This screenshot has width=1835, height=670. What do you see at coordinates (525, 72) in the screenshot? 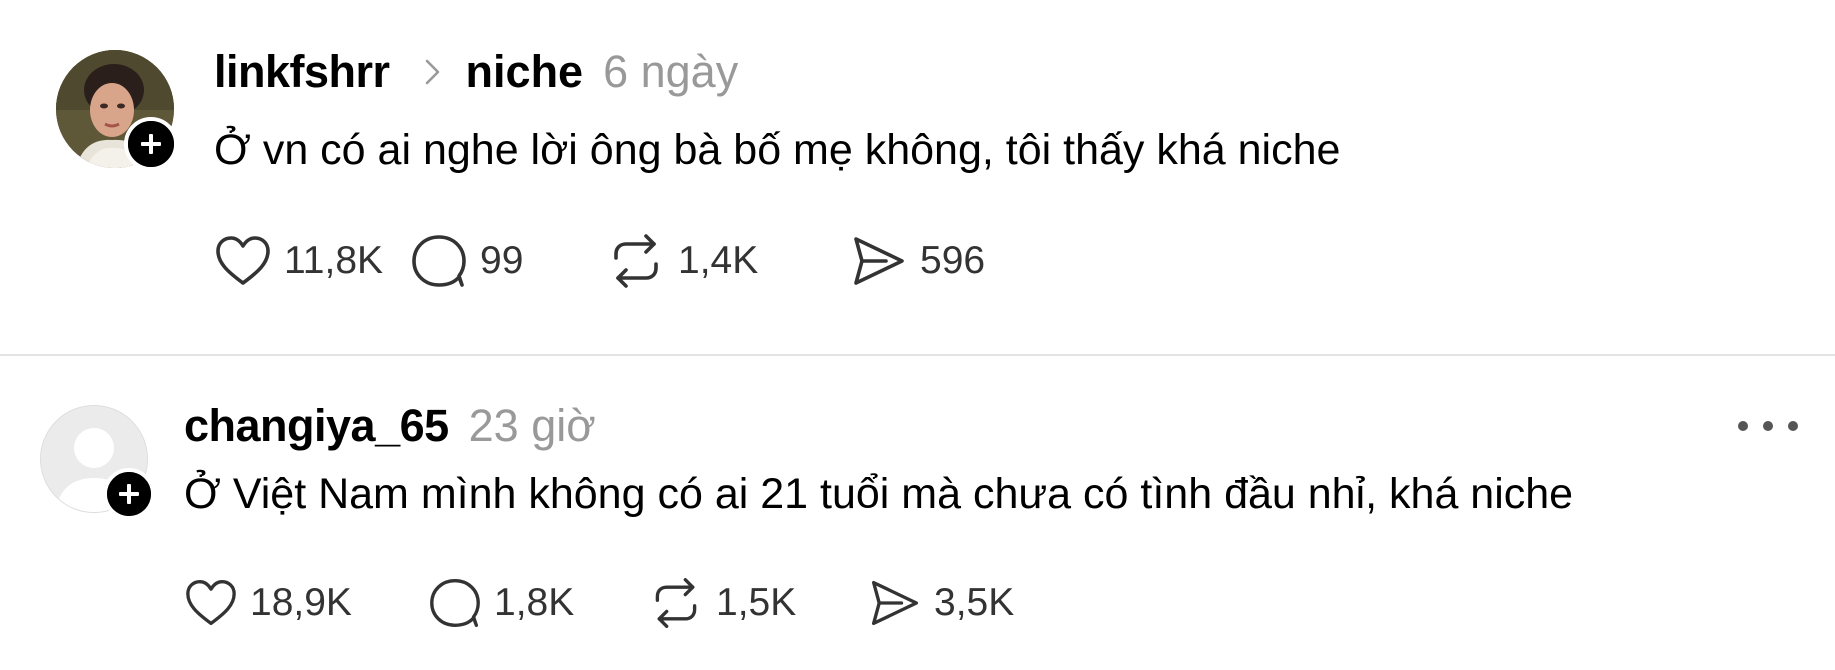
I see `topic-tag: niche` at bounding box center [525, 72].